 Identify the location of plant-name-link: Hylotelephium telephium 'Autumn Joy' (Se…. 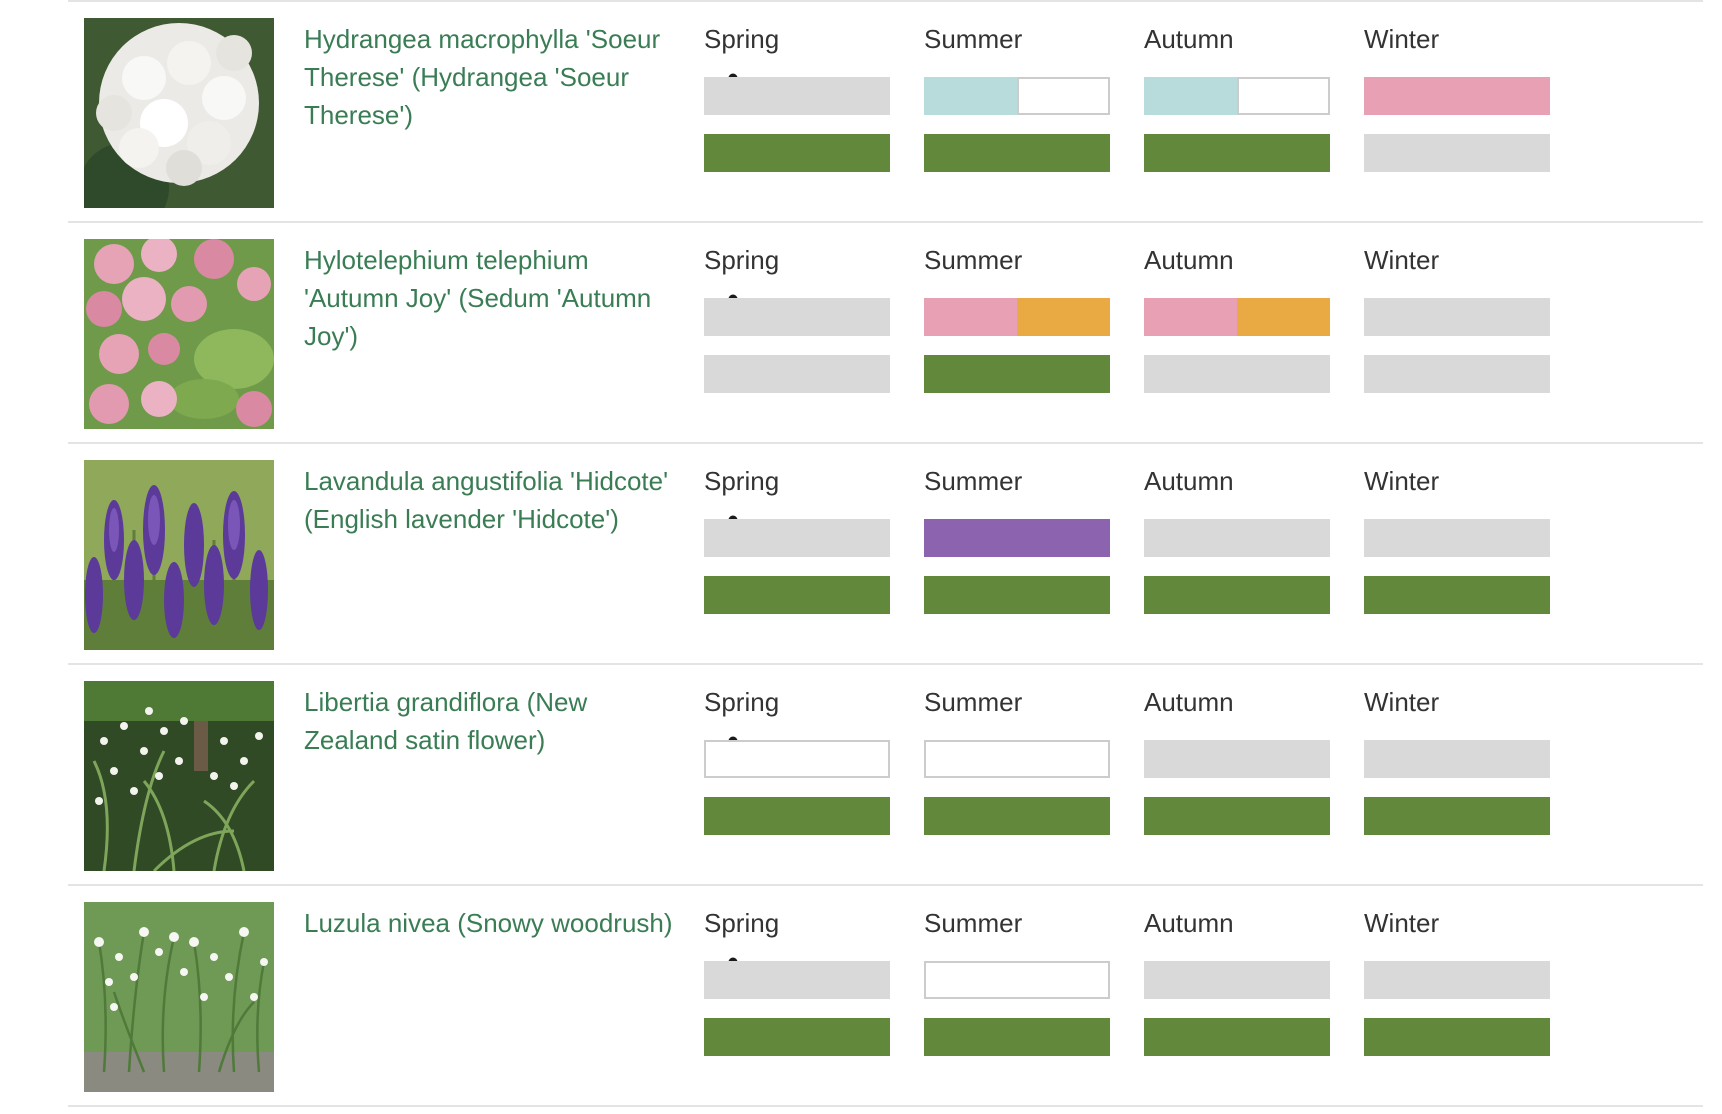
(494, 298).